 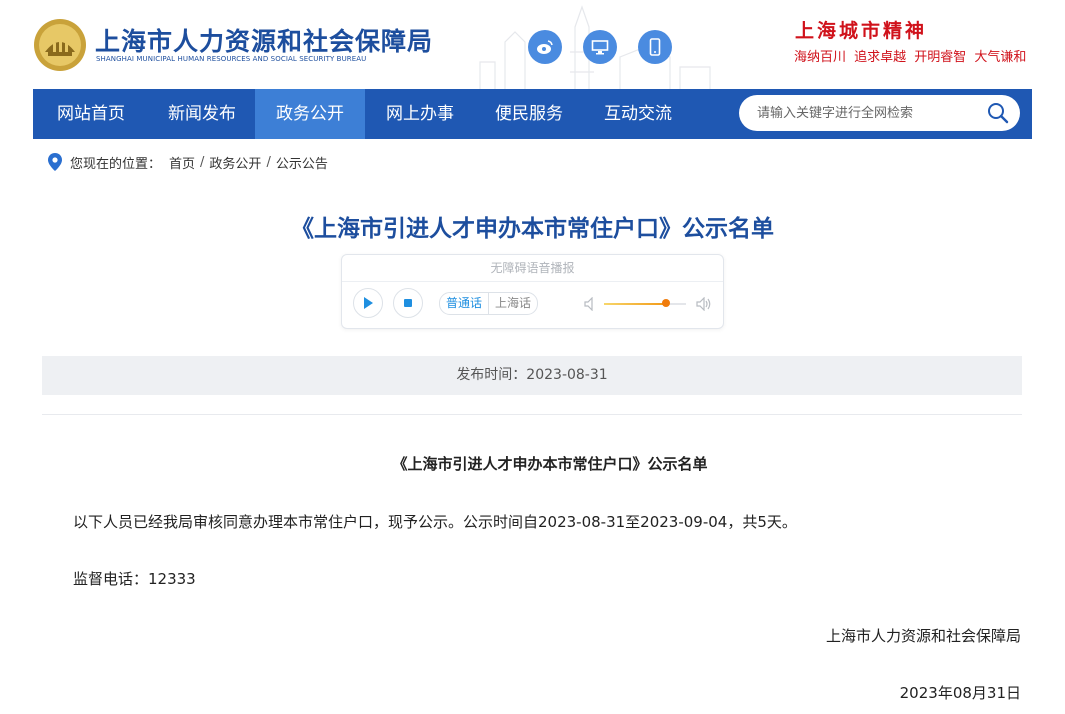 I want to click on language-toggle: 普通话 上海话, so click(x=489, y=303).